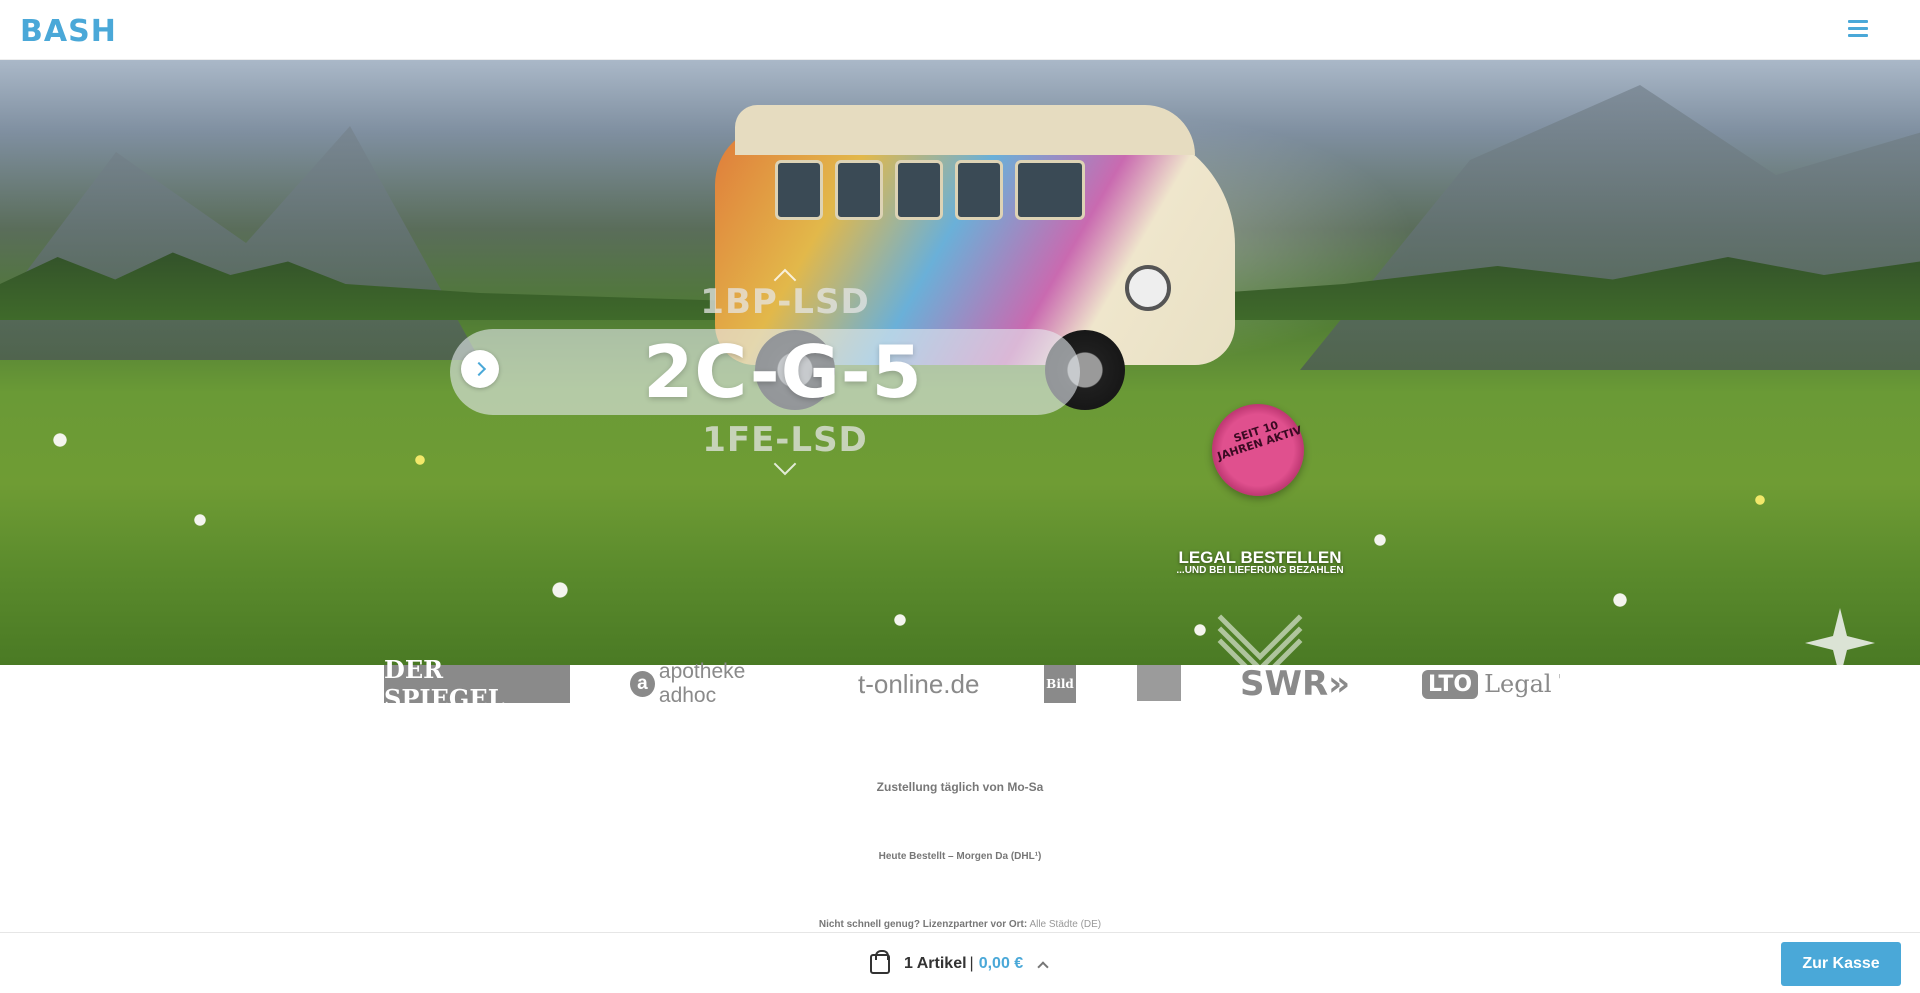 Image resolution: width=1920 pixels, height=993 pixels. I want to click on delivery-days-text: Zustellung täglich von Mo-Sa, so click(960, 787).